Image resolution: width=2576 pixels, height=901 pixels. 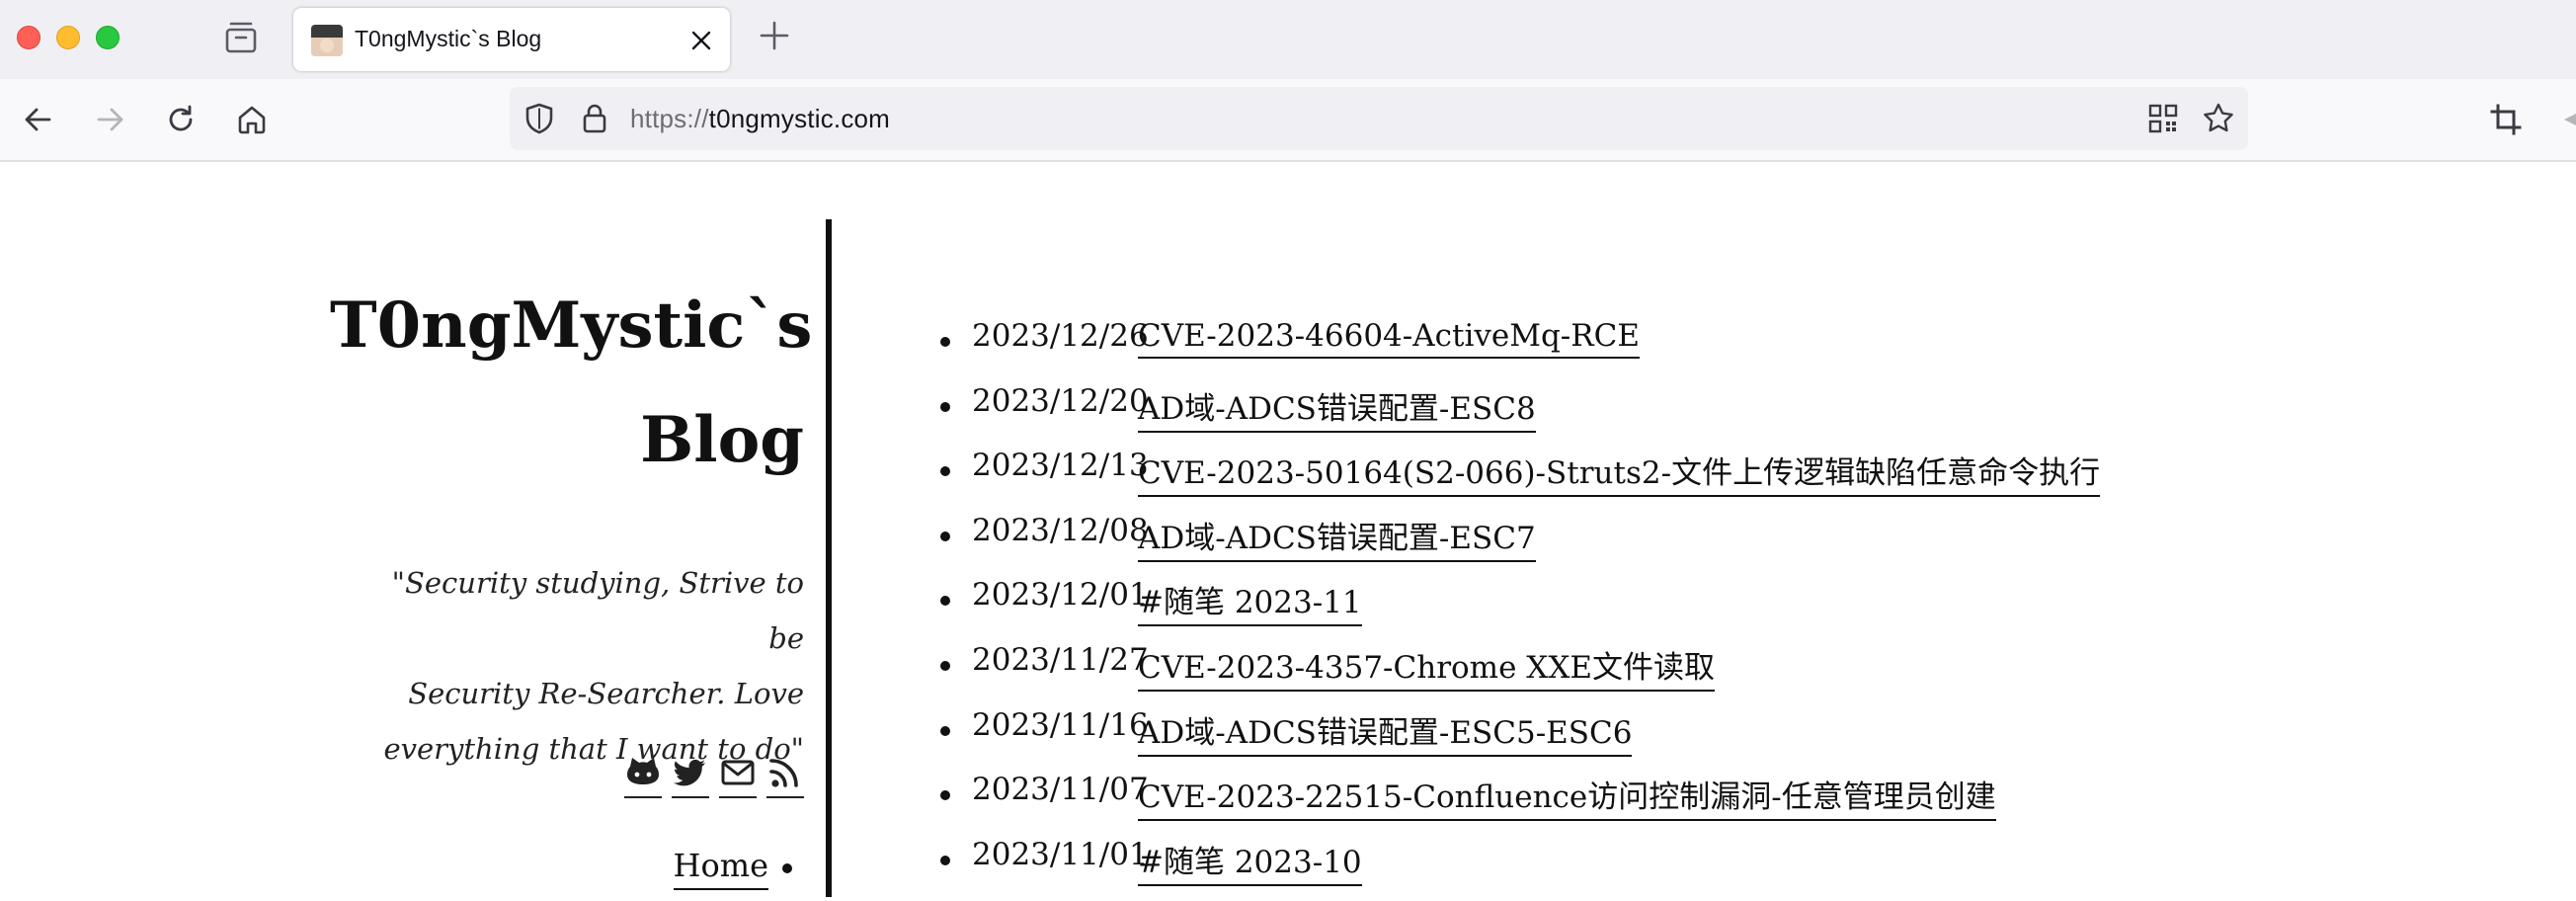 I want to click on post-link: CVE-2023-22515-Confluence访问控制漏洞-任意管理员创建, so click(x=1567, y=797).